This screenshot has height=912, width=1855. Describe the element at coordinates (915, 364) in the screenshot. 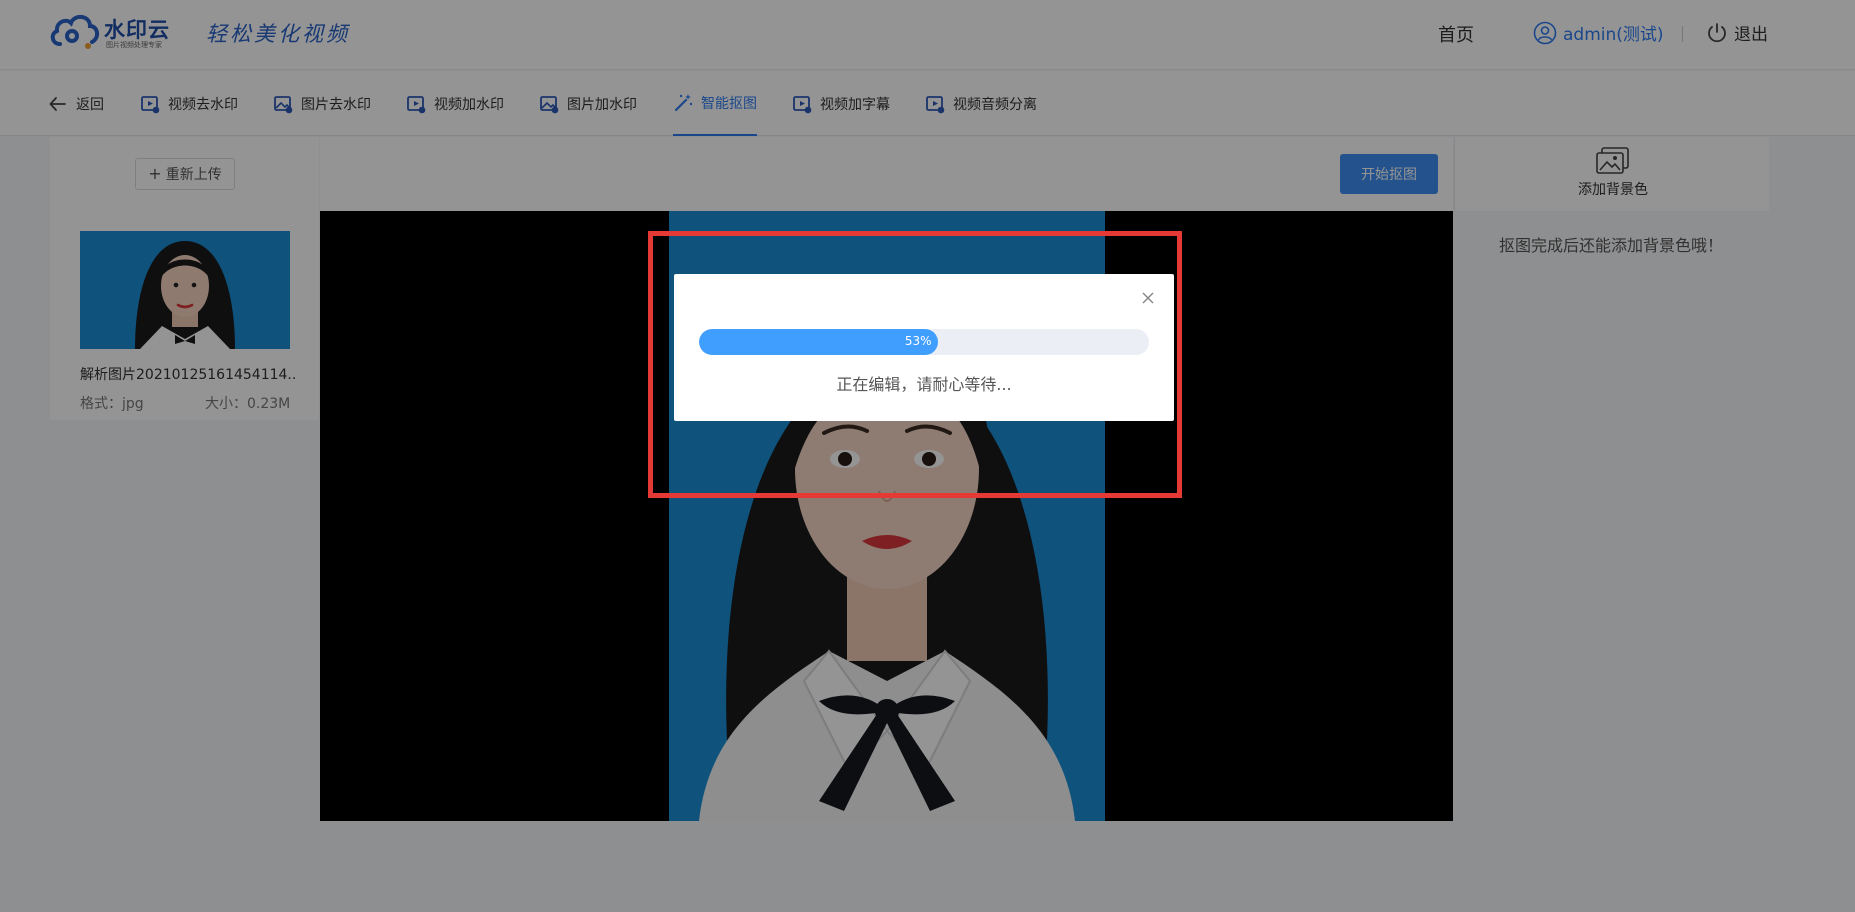

I see `highlight-frame` at that location.